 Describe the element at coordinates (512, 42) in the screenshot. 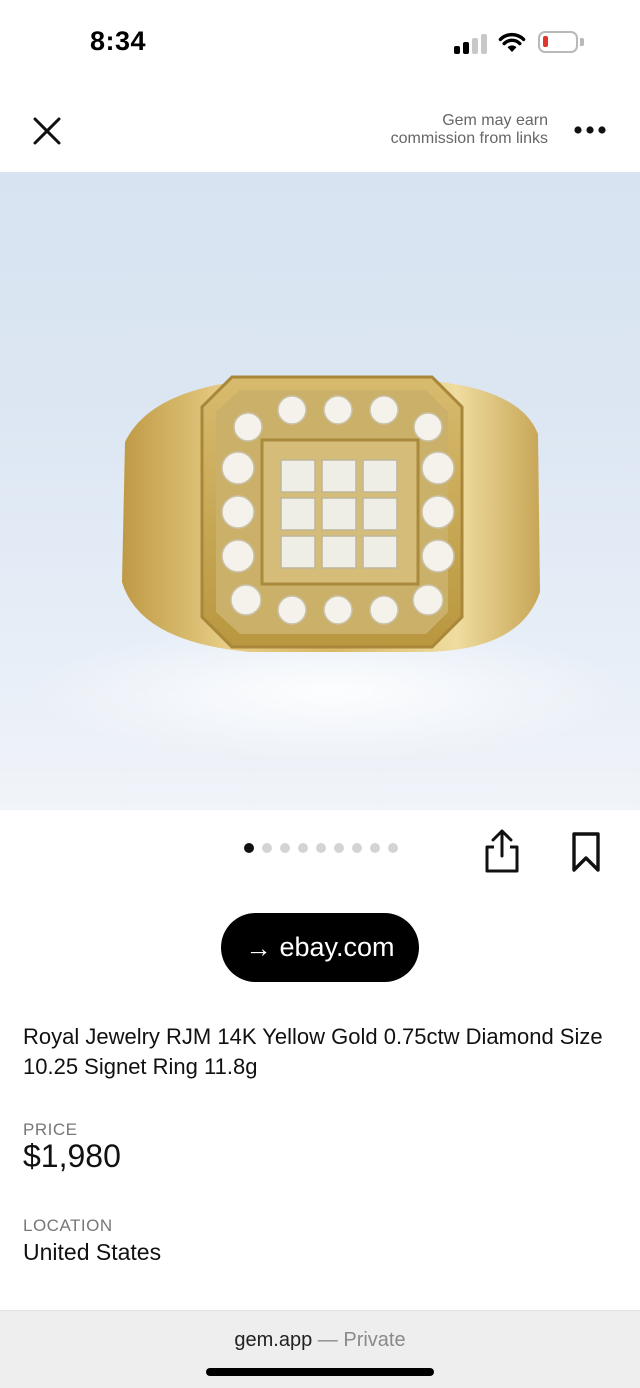

I see `wifi-icon` at that location.